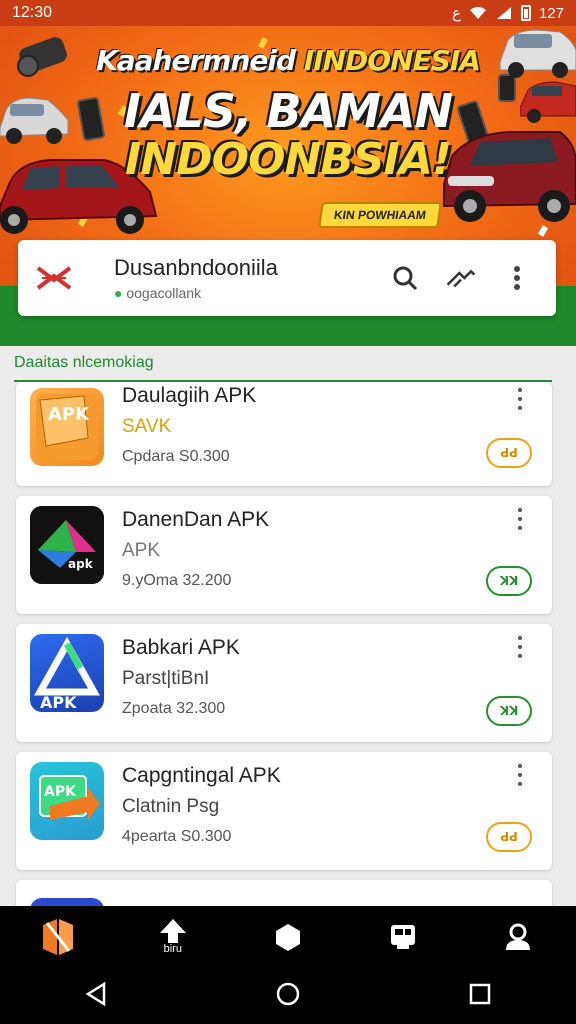 The image size is (576, 1024). I want to click on nav-device, so click(403, 937).